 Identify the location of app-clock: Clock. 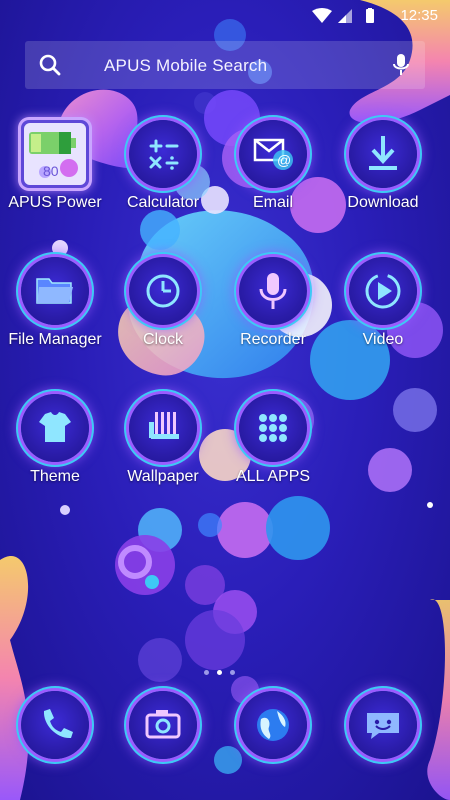
(163, 312).